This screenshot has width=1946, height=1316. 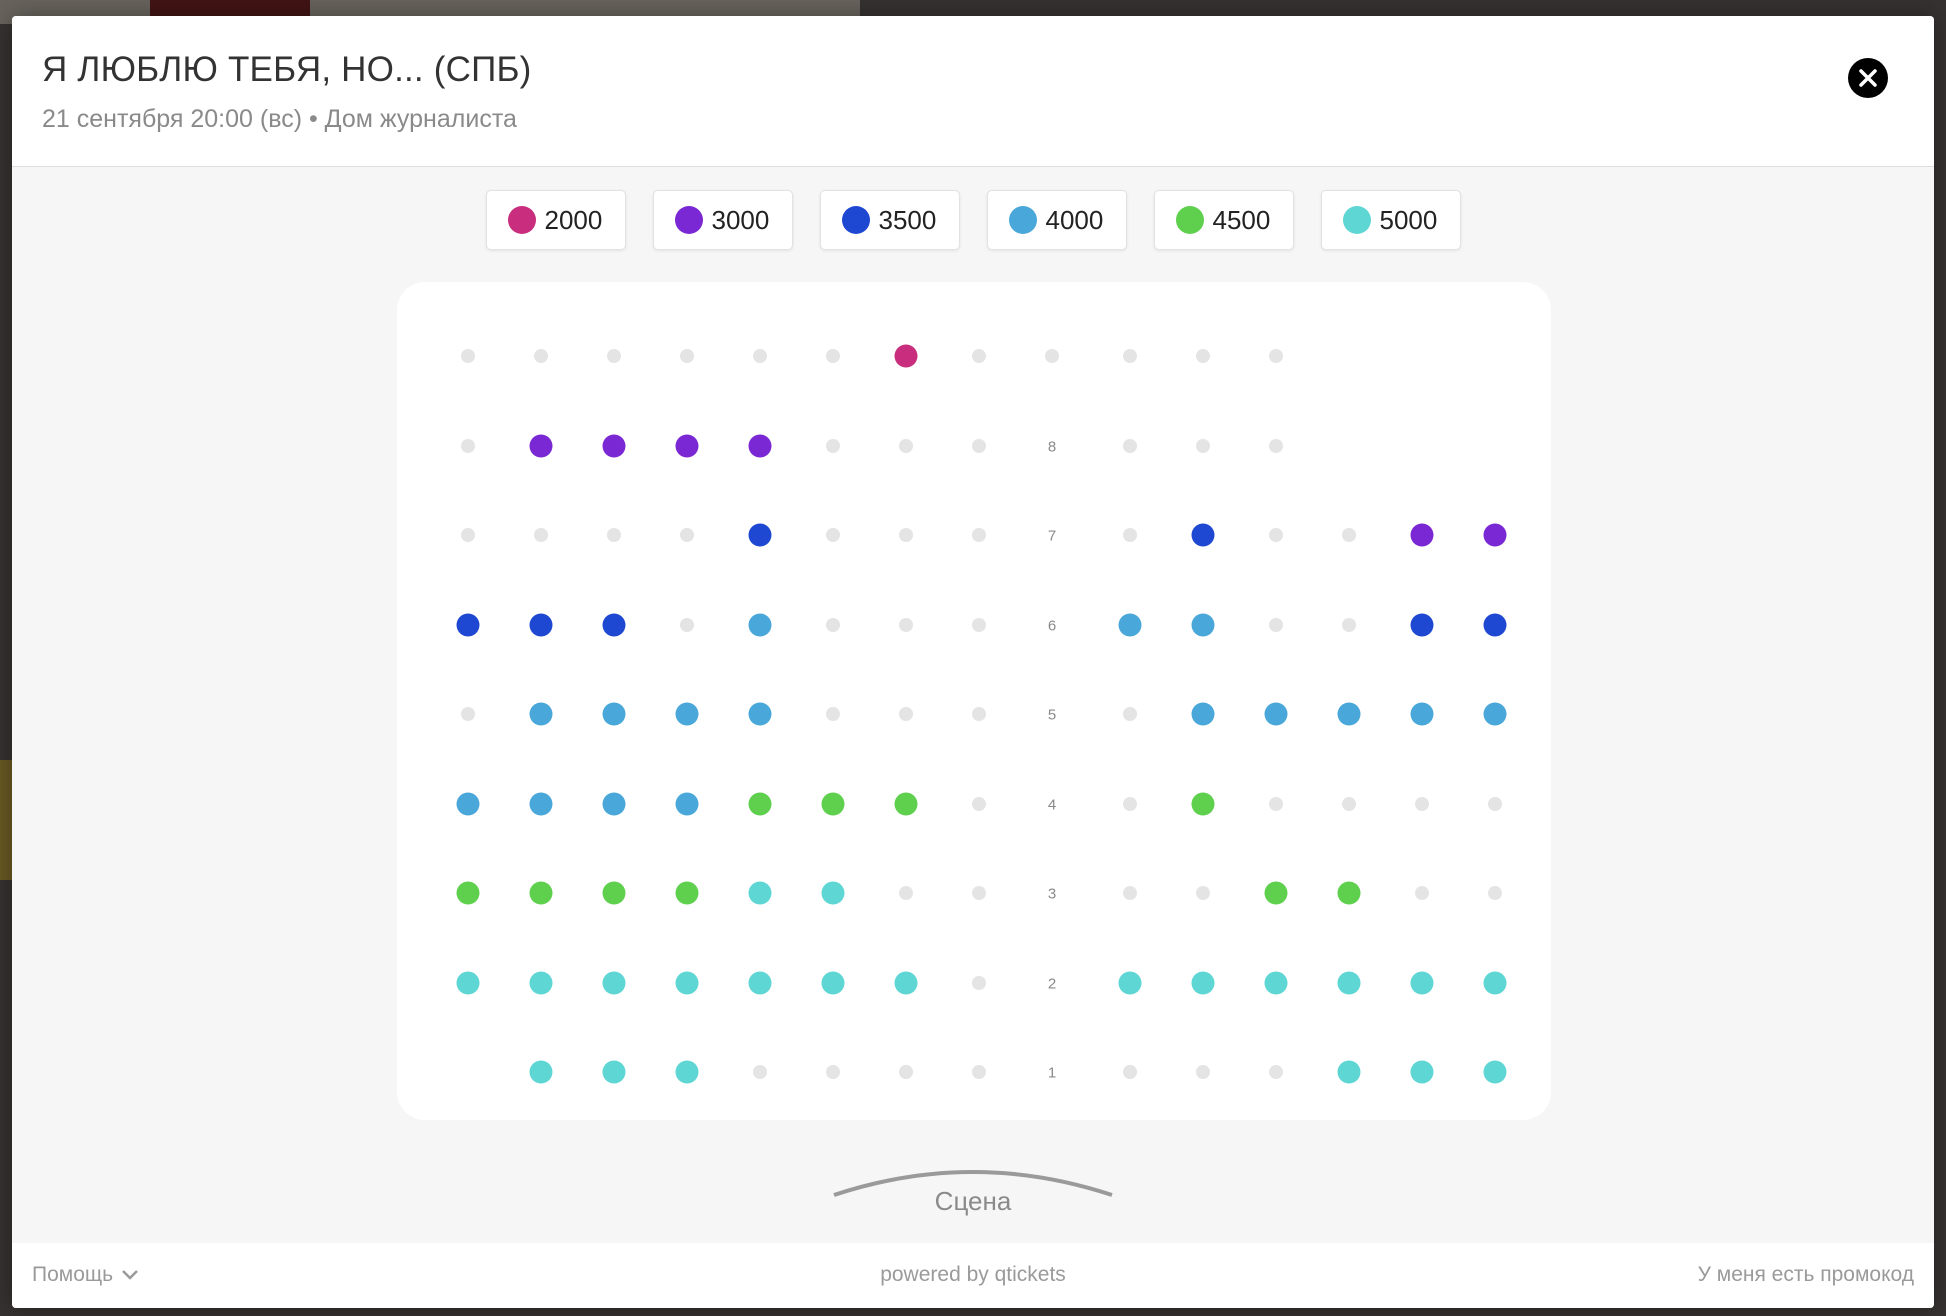 What do you see at coordinates (889, 220) in the screenshot?
I see `price-filter-3500: 3500` at bounding box center [889, 220].